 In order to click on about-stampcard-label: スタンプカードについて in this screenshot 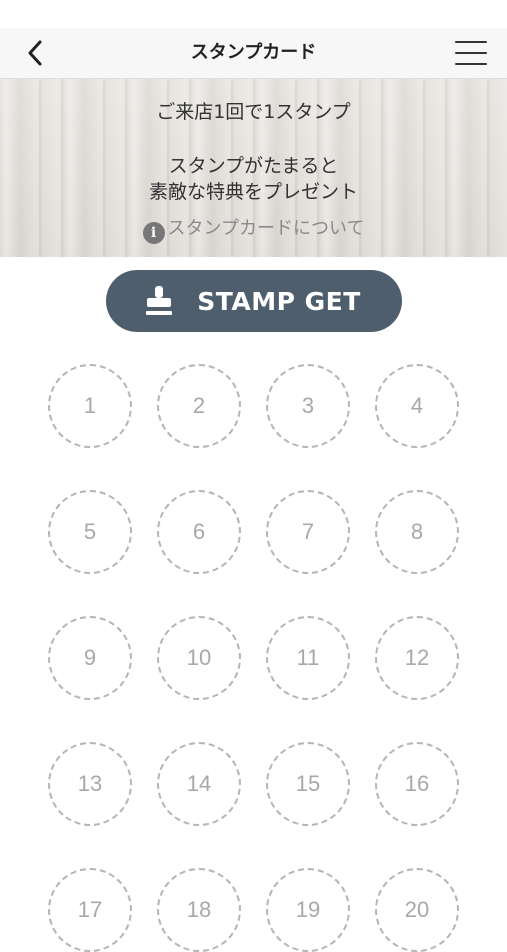, I will do `click(266, 228)`.